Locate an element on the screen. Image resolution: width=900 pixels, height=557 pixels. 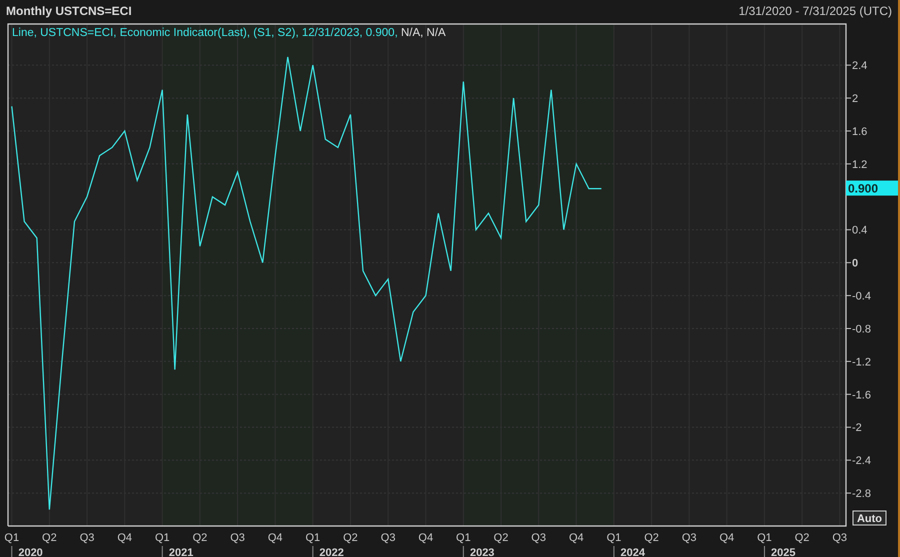
year-label: 2024 is located at coordinates (632, 552).